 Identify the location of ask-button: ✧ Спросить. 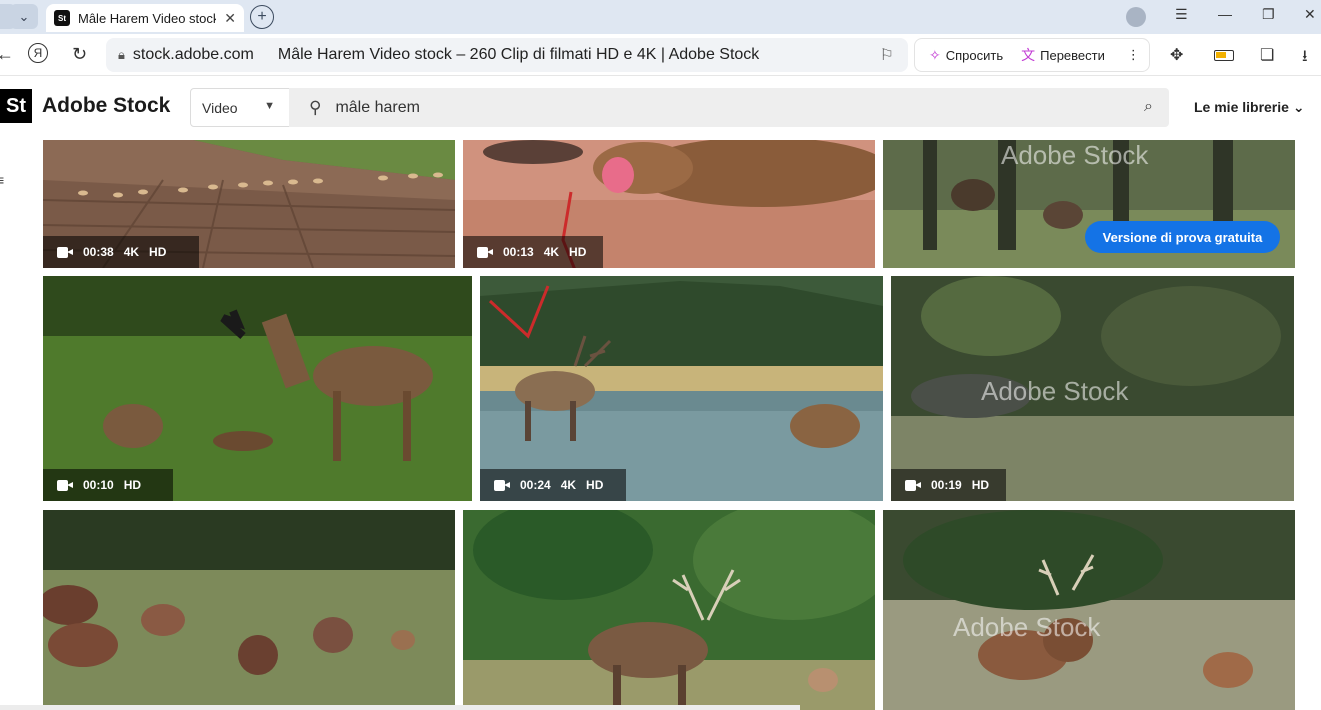
(966, 55).